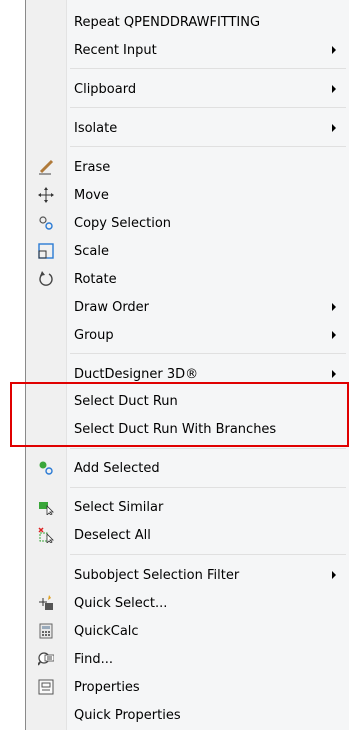 The height and width of the screenshot is (730, 349). Describe the element at coordinates (187, 468) in the screenshot. I see `menu-item-add-selected: Add Selected` at that location.